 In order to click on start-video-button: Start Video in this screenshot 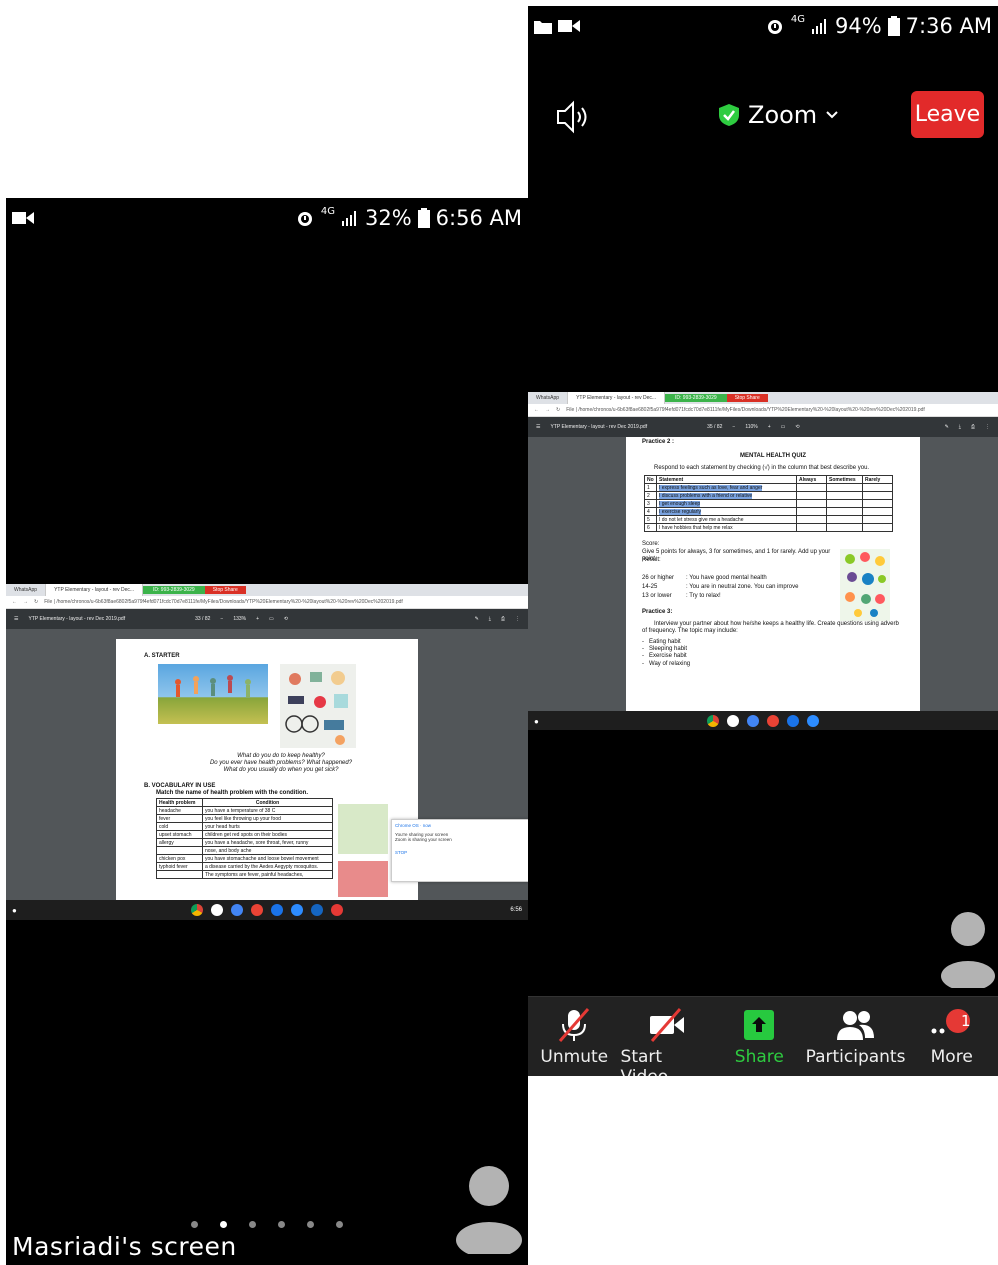, I will do `click(667, 1036)`.